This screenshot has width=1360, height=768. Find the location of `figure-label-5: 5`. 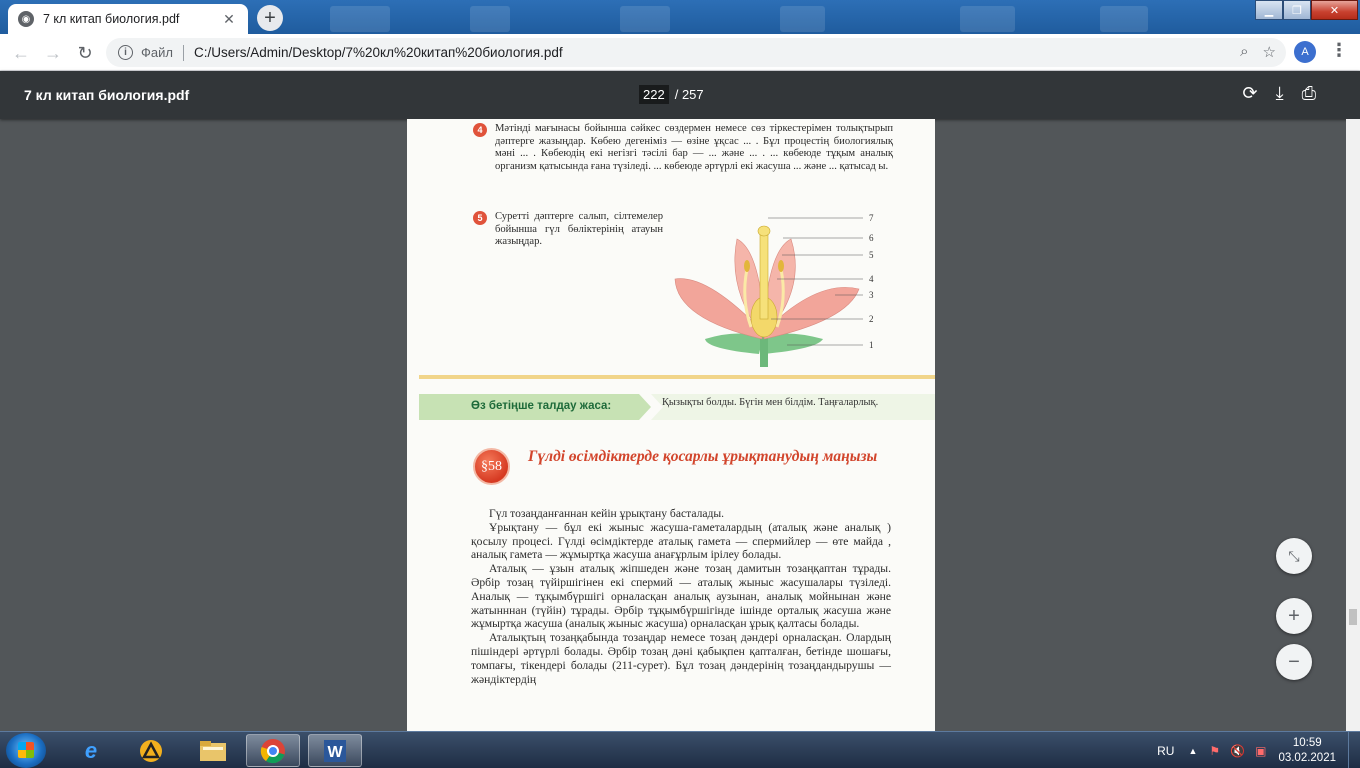

figure-label-5: 5 is located at coordinates (871, 255).